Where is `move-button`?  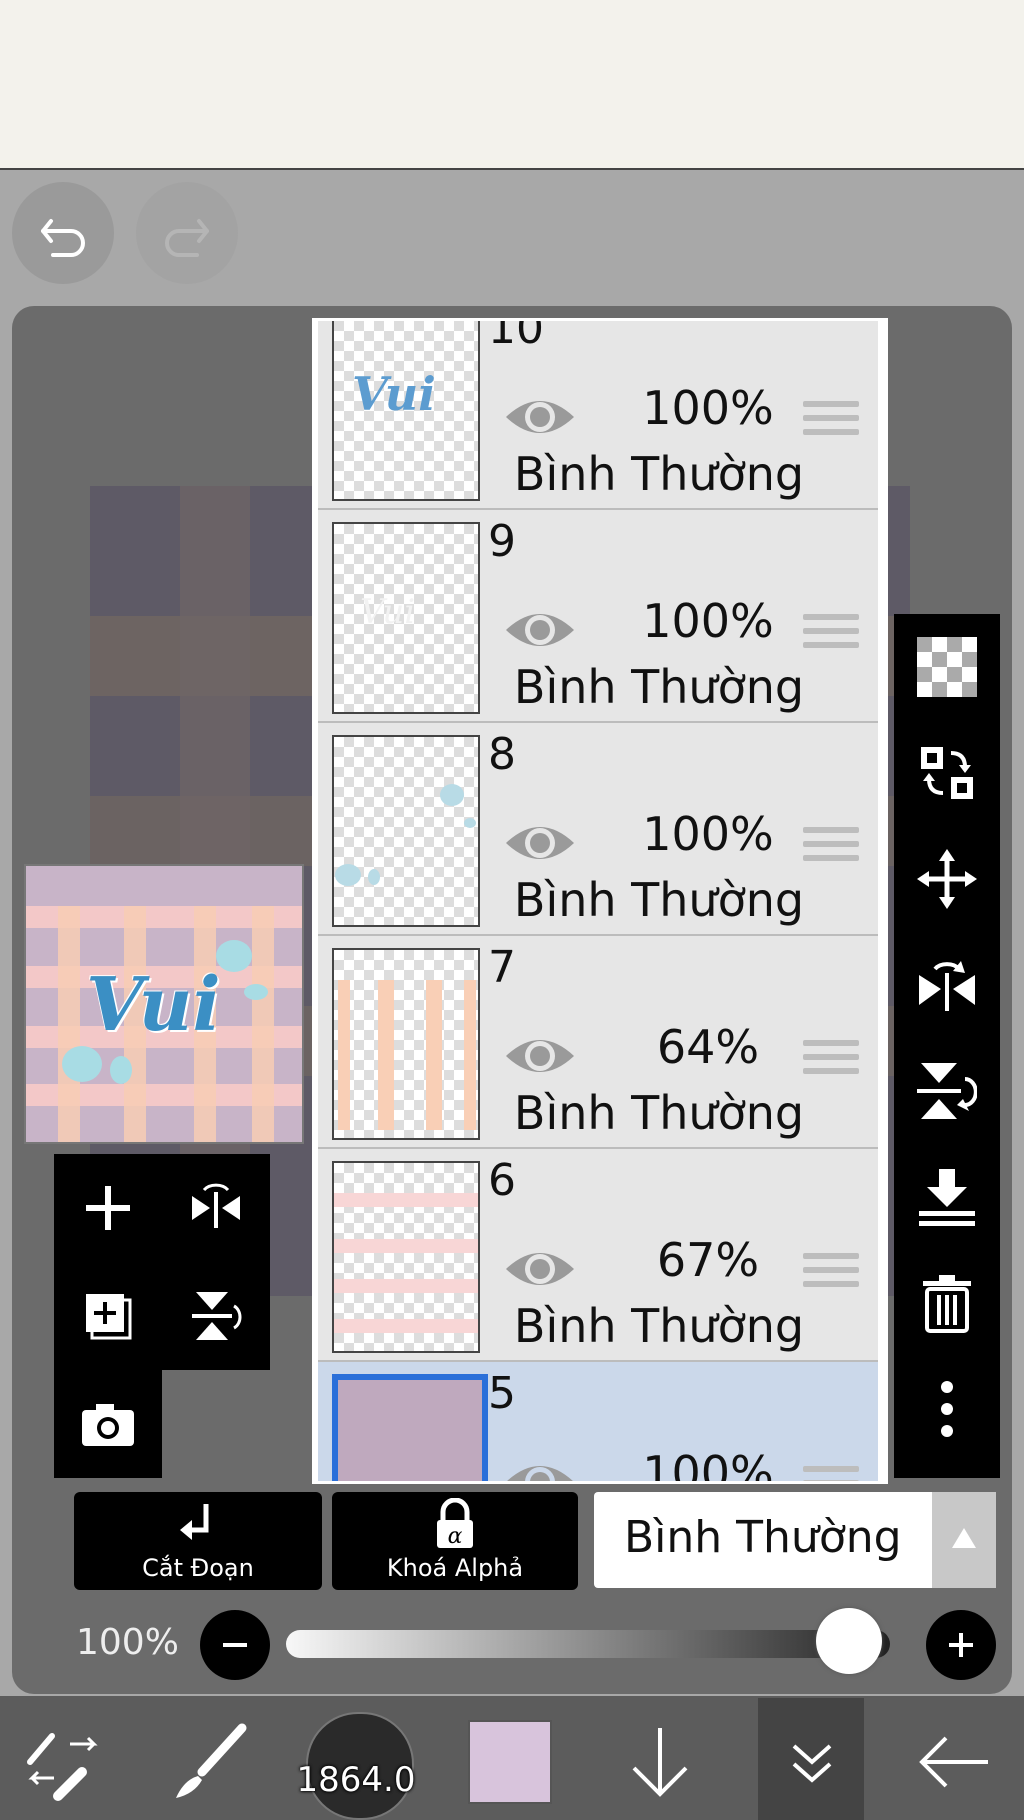 move-button is located at coordinates (947, 879).